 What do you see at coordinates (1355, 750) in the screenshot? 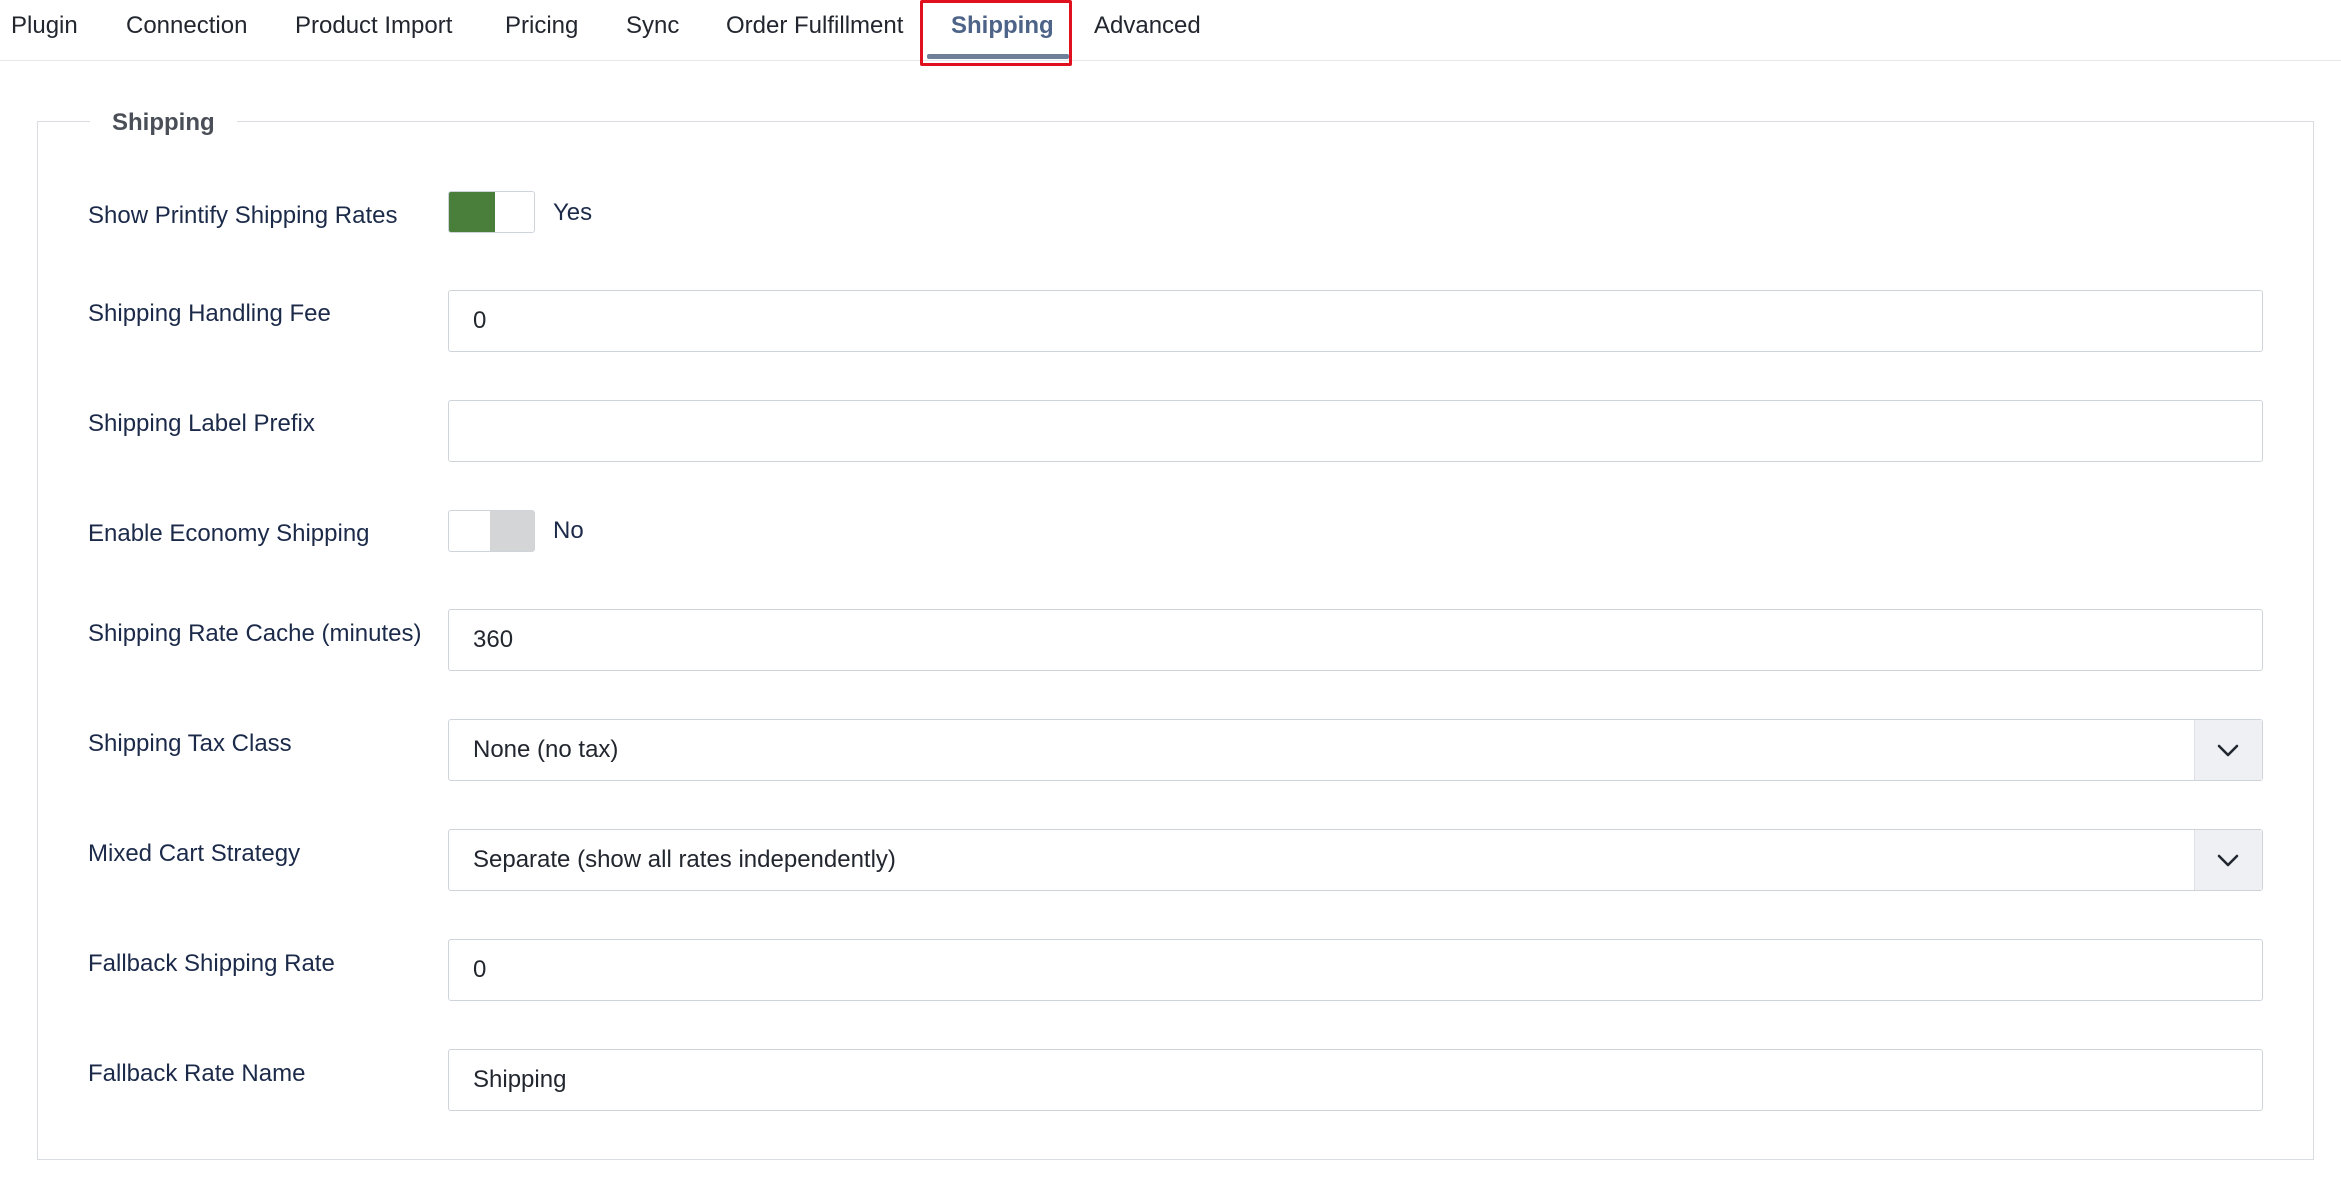
I see `tax-class-select: None (no tax)` at bounding box center [1355, 750].